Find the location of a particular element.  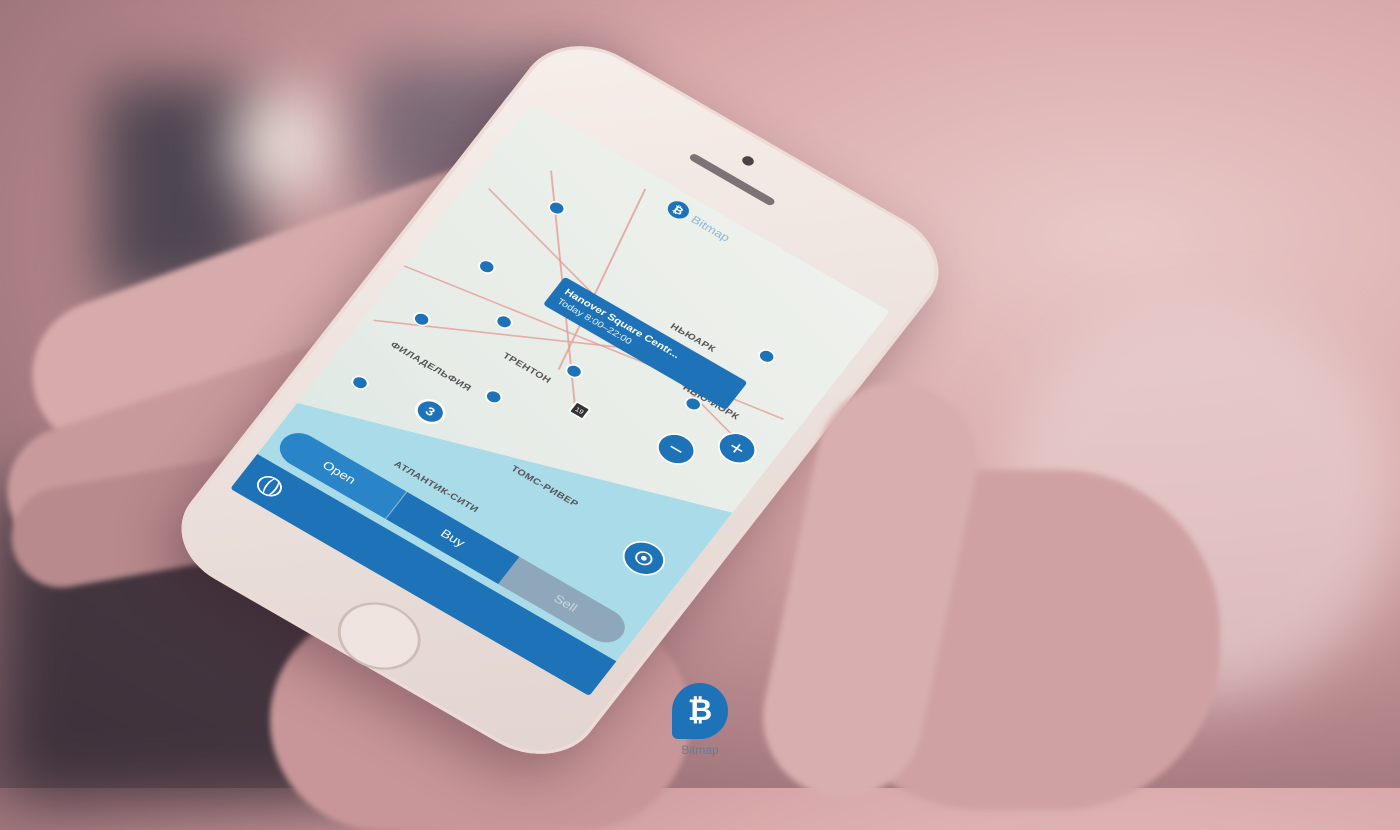

app-logo-text: Bitmap is located at coordinates (710, 228).